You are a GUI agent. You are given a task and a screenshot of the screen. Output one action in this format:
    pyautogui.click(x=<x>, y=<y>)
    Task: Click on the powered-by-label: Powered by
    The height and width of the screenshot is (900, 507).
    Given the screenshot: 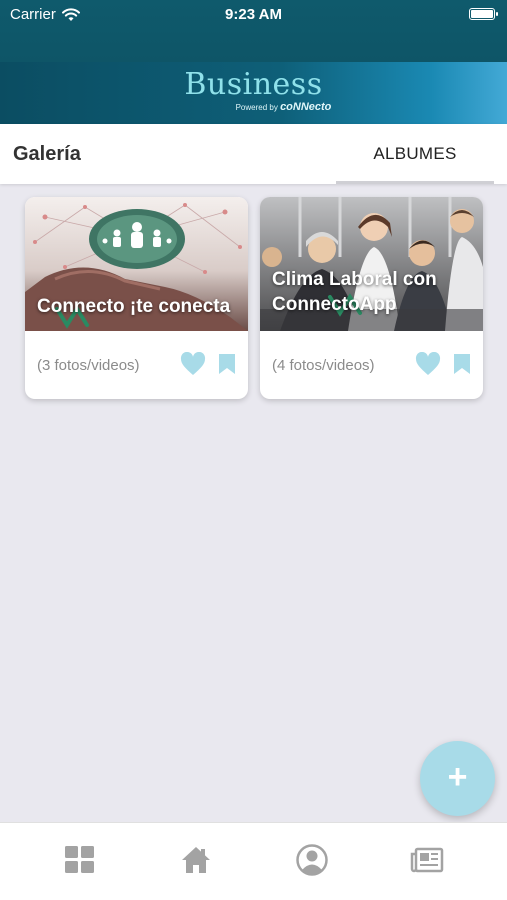 What is the action you would take?
    pyautogui.click(x=256, y=107)
    